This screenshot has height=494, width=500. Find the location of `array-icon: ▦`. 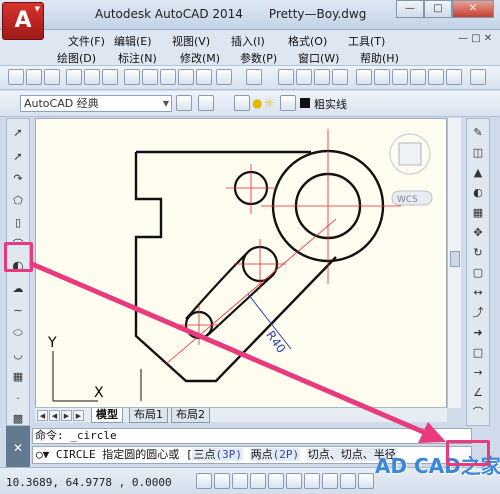

array-icon: ▦ is located at coordinates (478, 213).